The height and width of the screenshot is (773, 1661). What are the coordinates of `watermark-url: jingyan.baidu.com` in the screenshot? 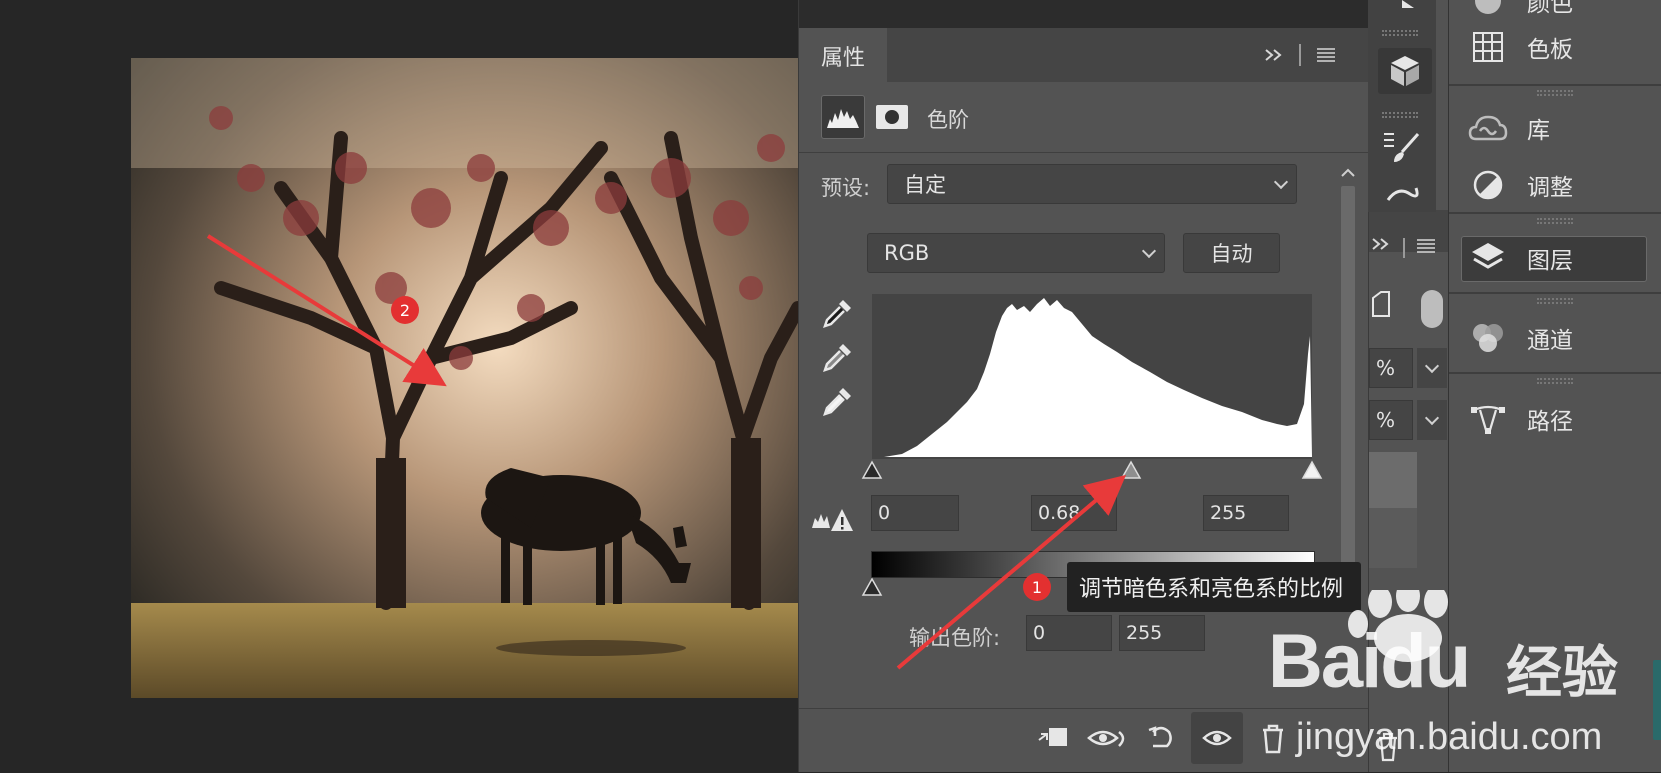 It's located at (1449, 737).